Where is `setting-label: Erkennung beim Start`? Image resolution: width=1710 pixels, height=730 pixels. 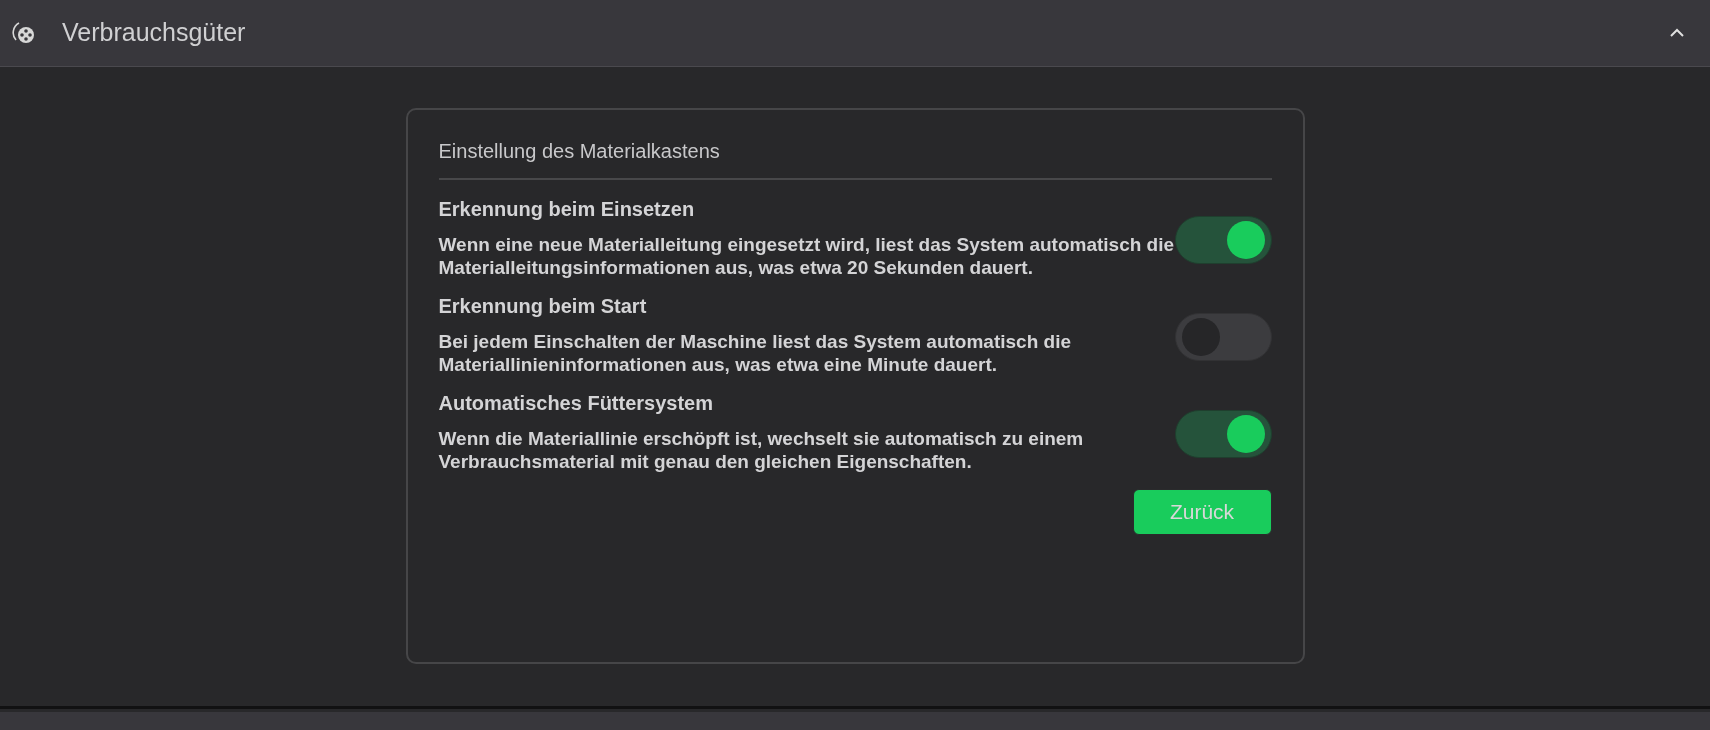 setting-label: Erkennung beim Start is located at coordinates (543, 306).